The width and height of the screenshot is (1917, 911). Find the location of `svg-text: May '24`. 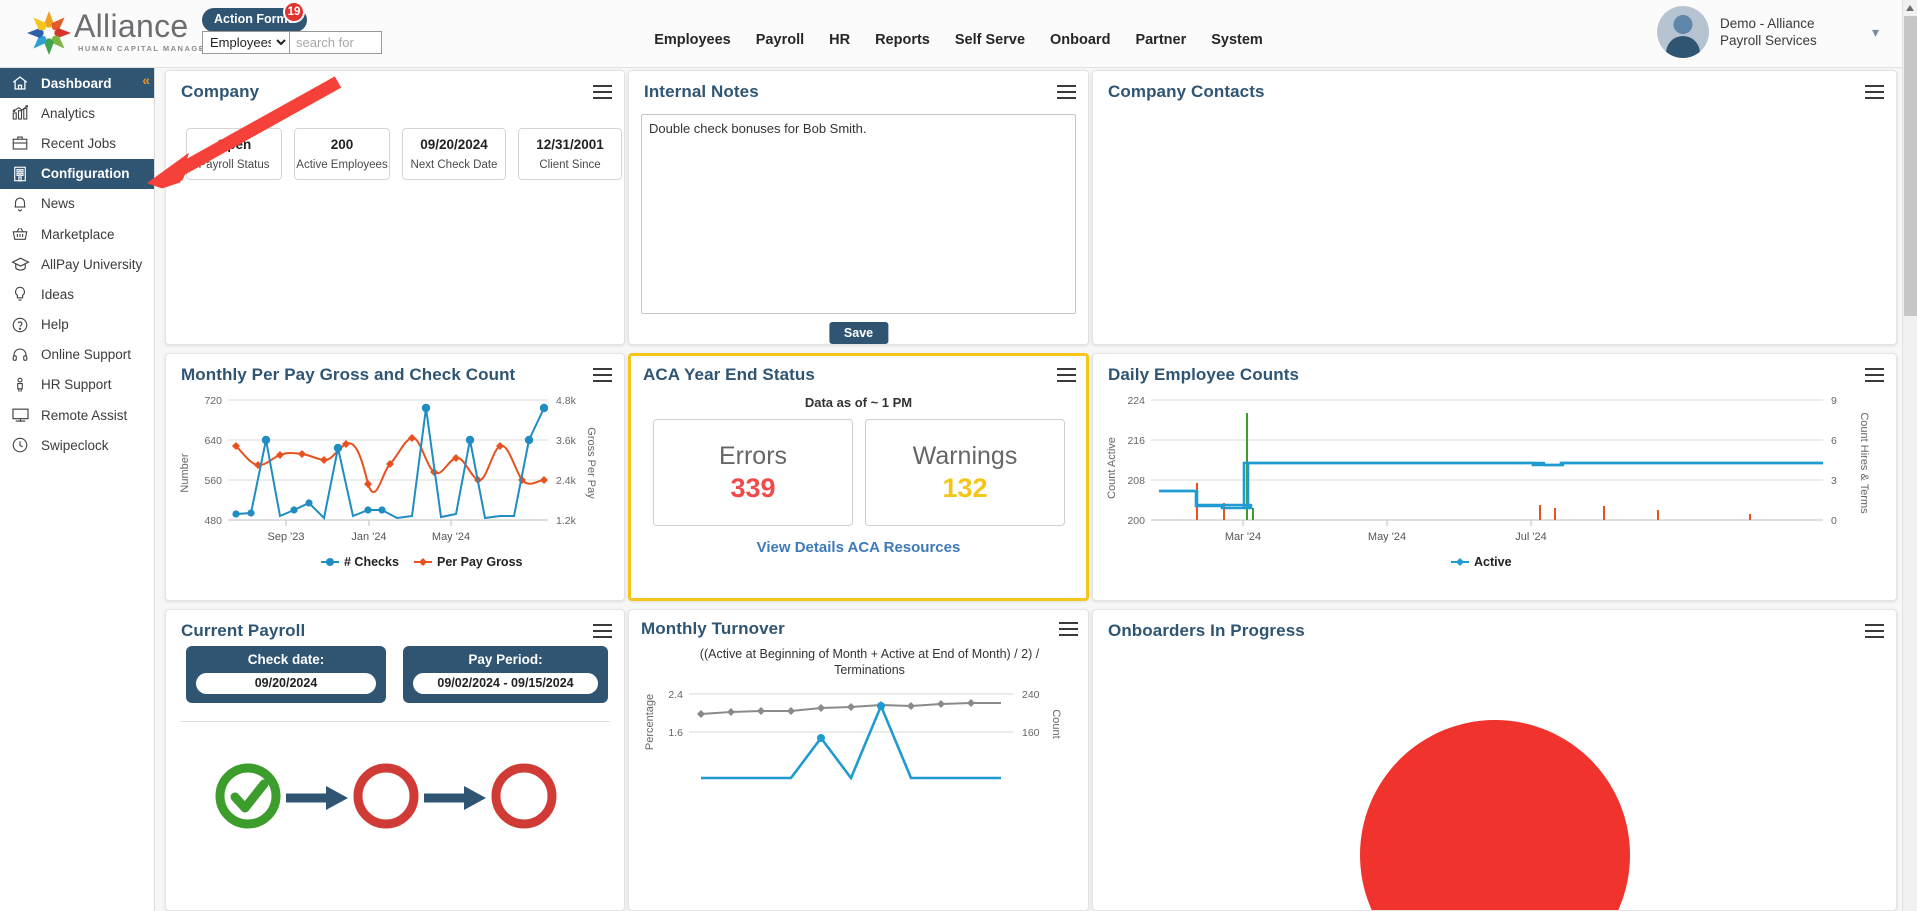

svg-text: May '24 is located at coordinates (451, 537).